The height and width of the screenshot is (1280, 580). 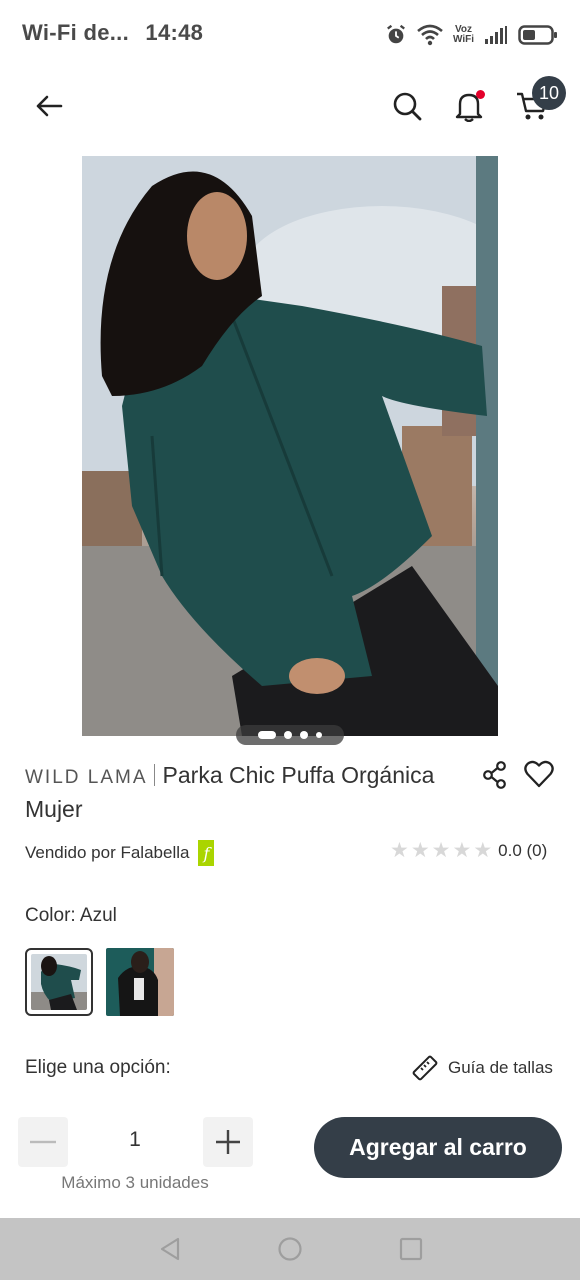 I want to click on rating-stars: ★ ★ ★ ★ ★, so click(x=441, y=851).